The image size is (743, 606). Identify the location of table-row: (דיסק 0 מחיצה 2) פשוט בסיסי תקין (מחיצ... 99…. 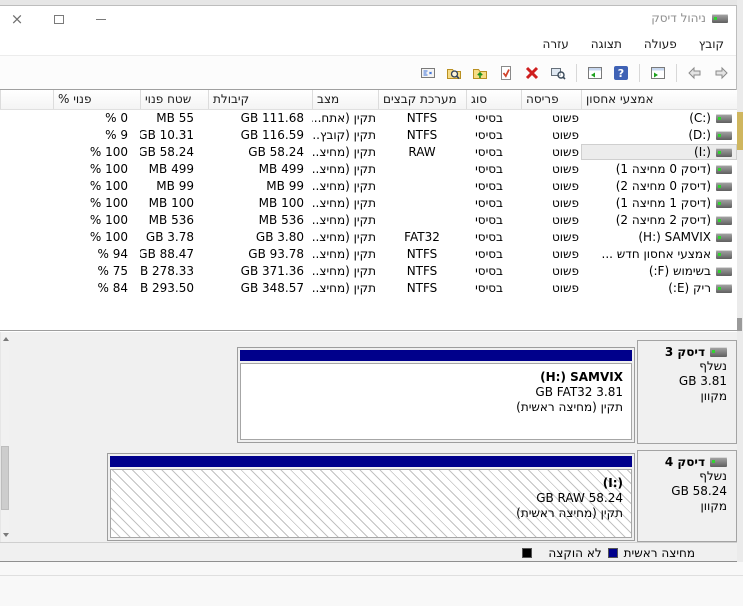
(368, 186).